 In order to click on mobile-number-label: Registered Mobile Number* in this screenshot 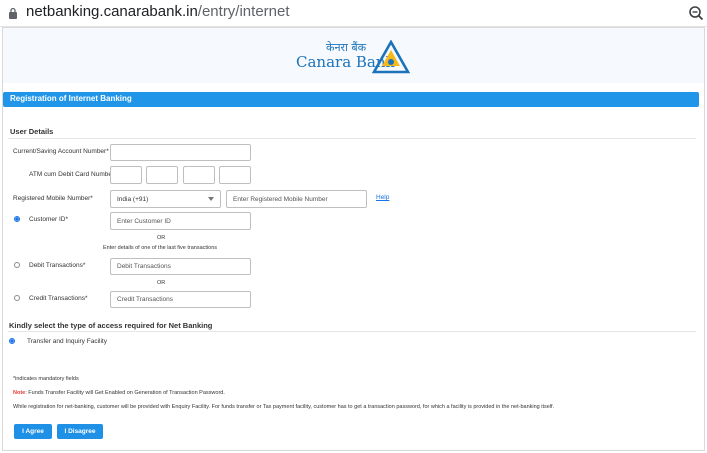, I will do `click(53, 198)`.